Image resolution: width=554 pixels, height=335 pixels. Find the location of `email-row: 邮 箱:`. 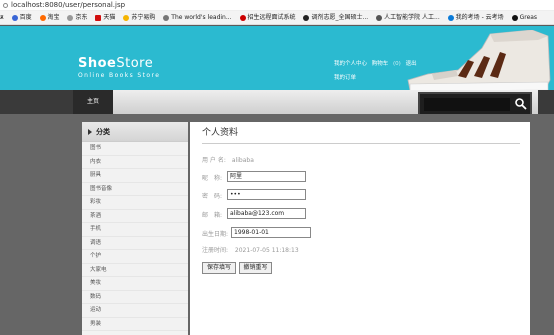

email-row: 邮 箱: is located at coordinates (216, 214).